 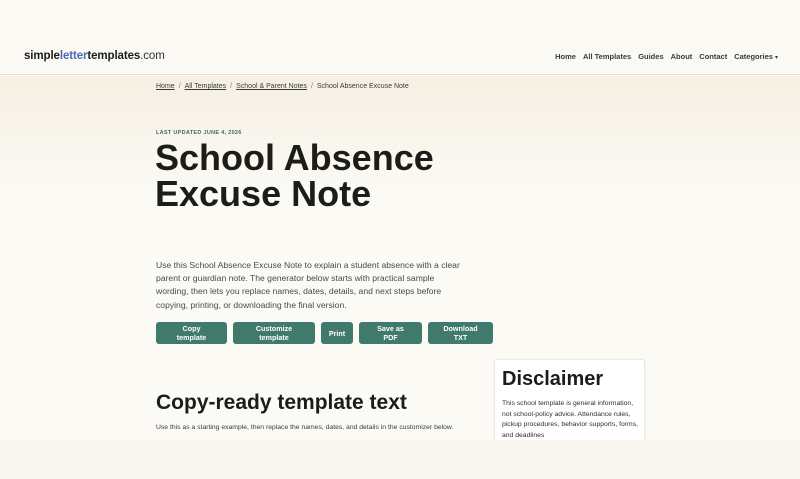 I want to click on logo-text-tld: .com, so click(x=152, y=56).